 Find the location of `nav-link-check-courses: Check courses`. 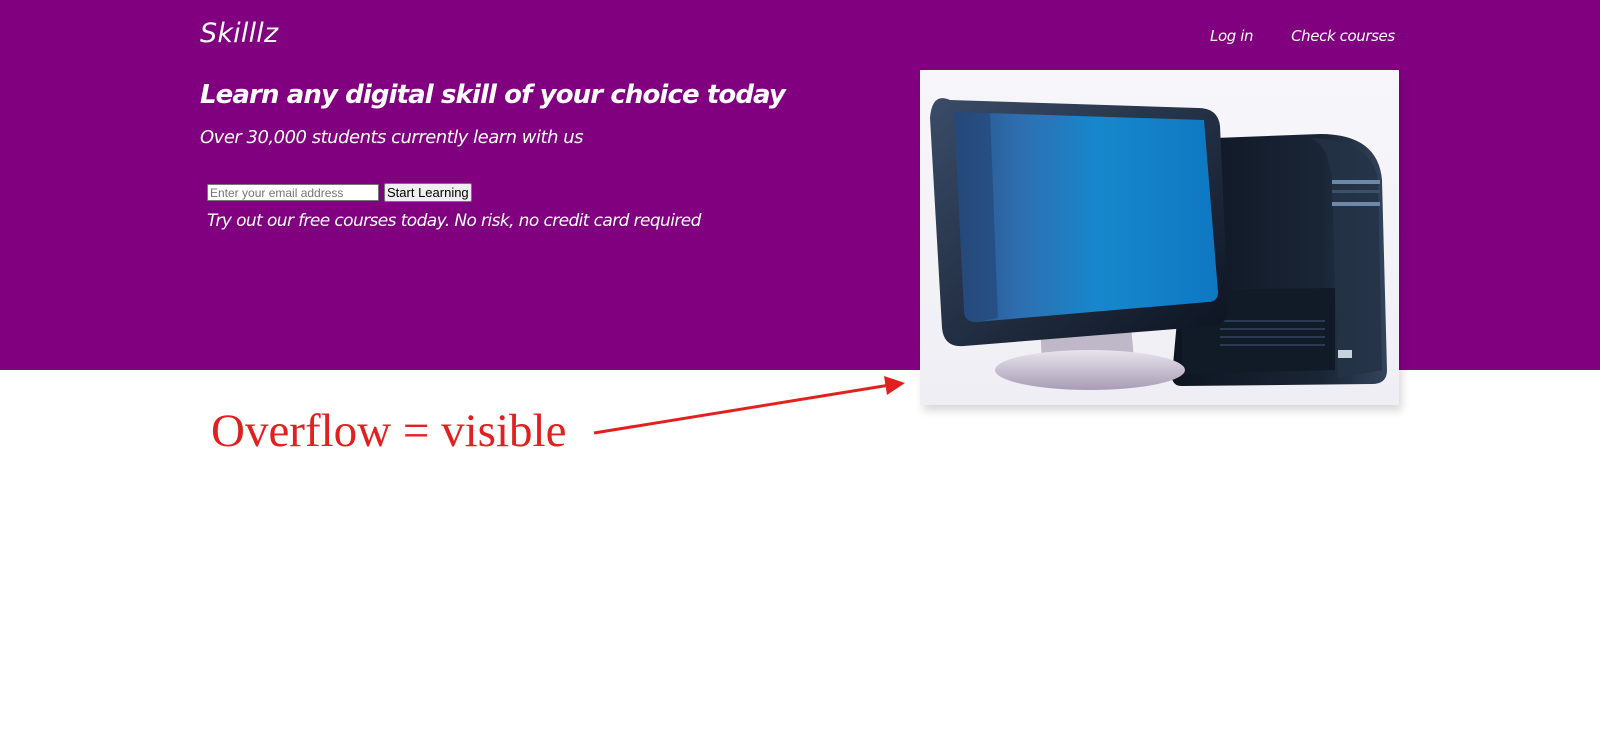

nav-link-check-courses: Check courses is located at coordinates (1343, 36).